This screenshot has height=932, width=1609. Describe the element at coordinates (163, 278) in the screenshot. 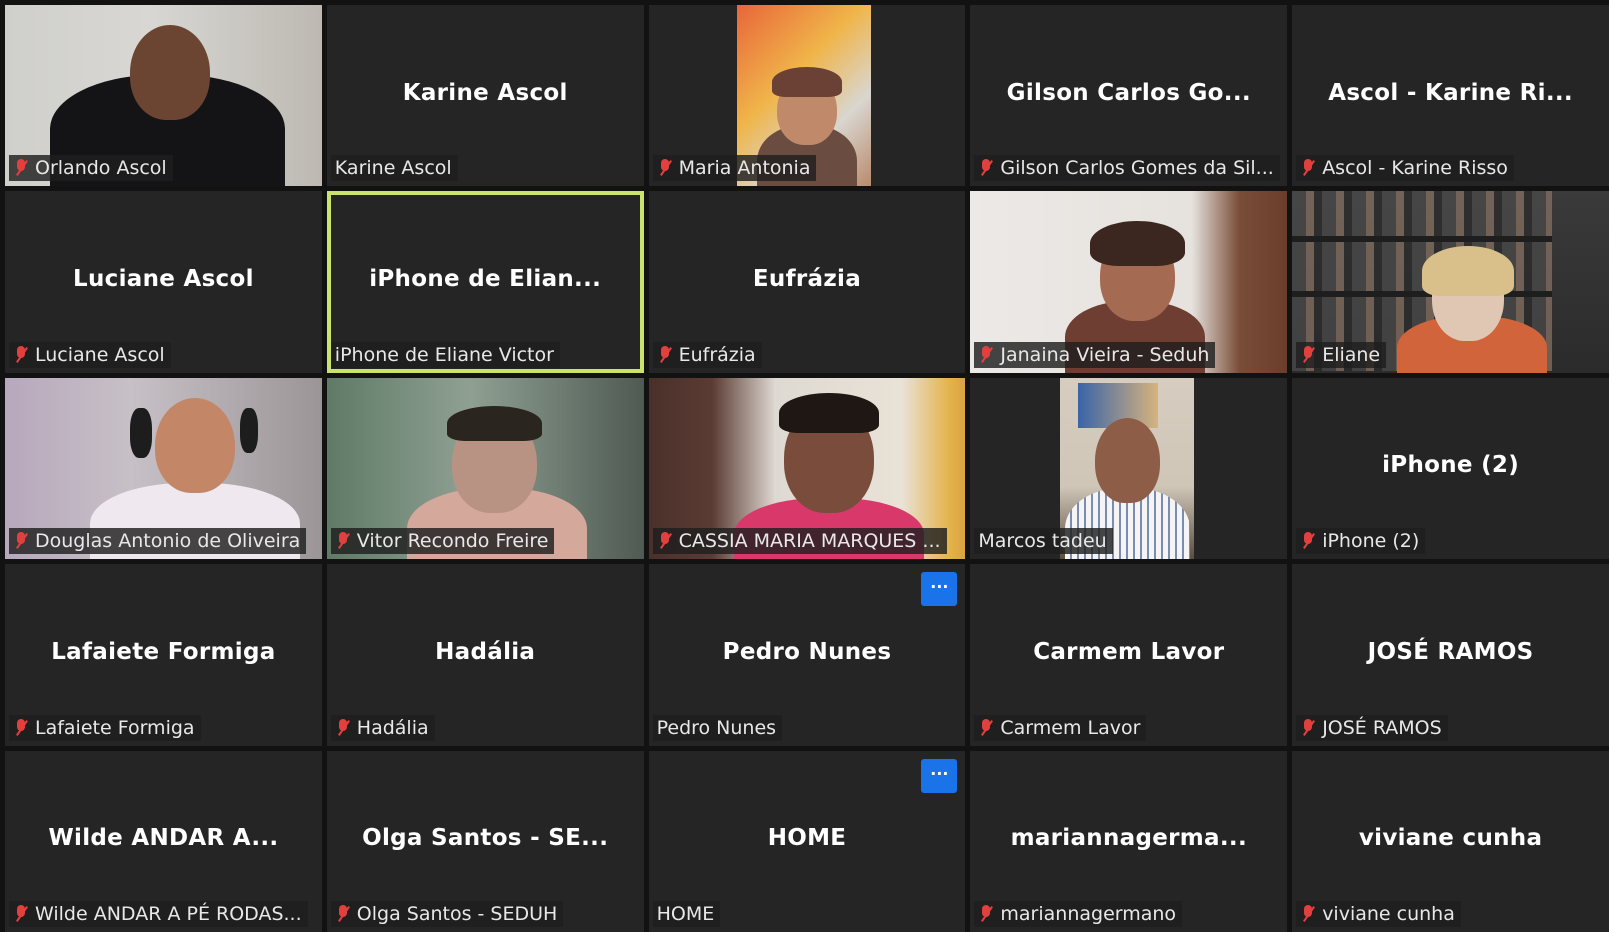

I see `participant-display-name: Luciane Ascol` at that location.